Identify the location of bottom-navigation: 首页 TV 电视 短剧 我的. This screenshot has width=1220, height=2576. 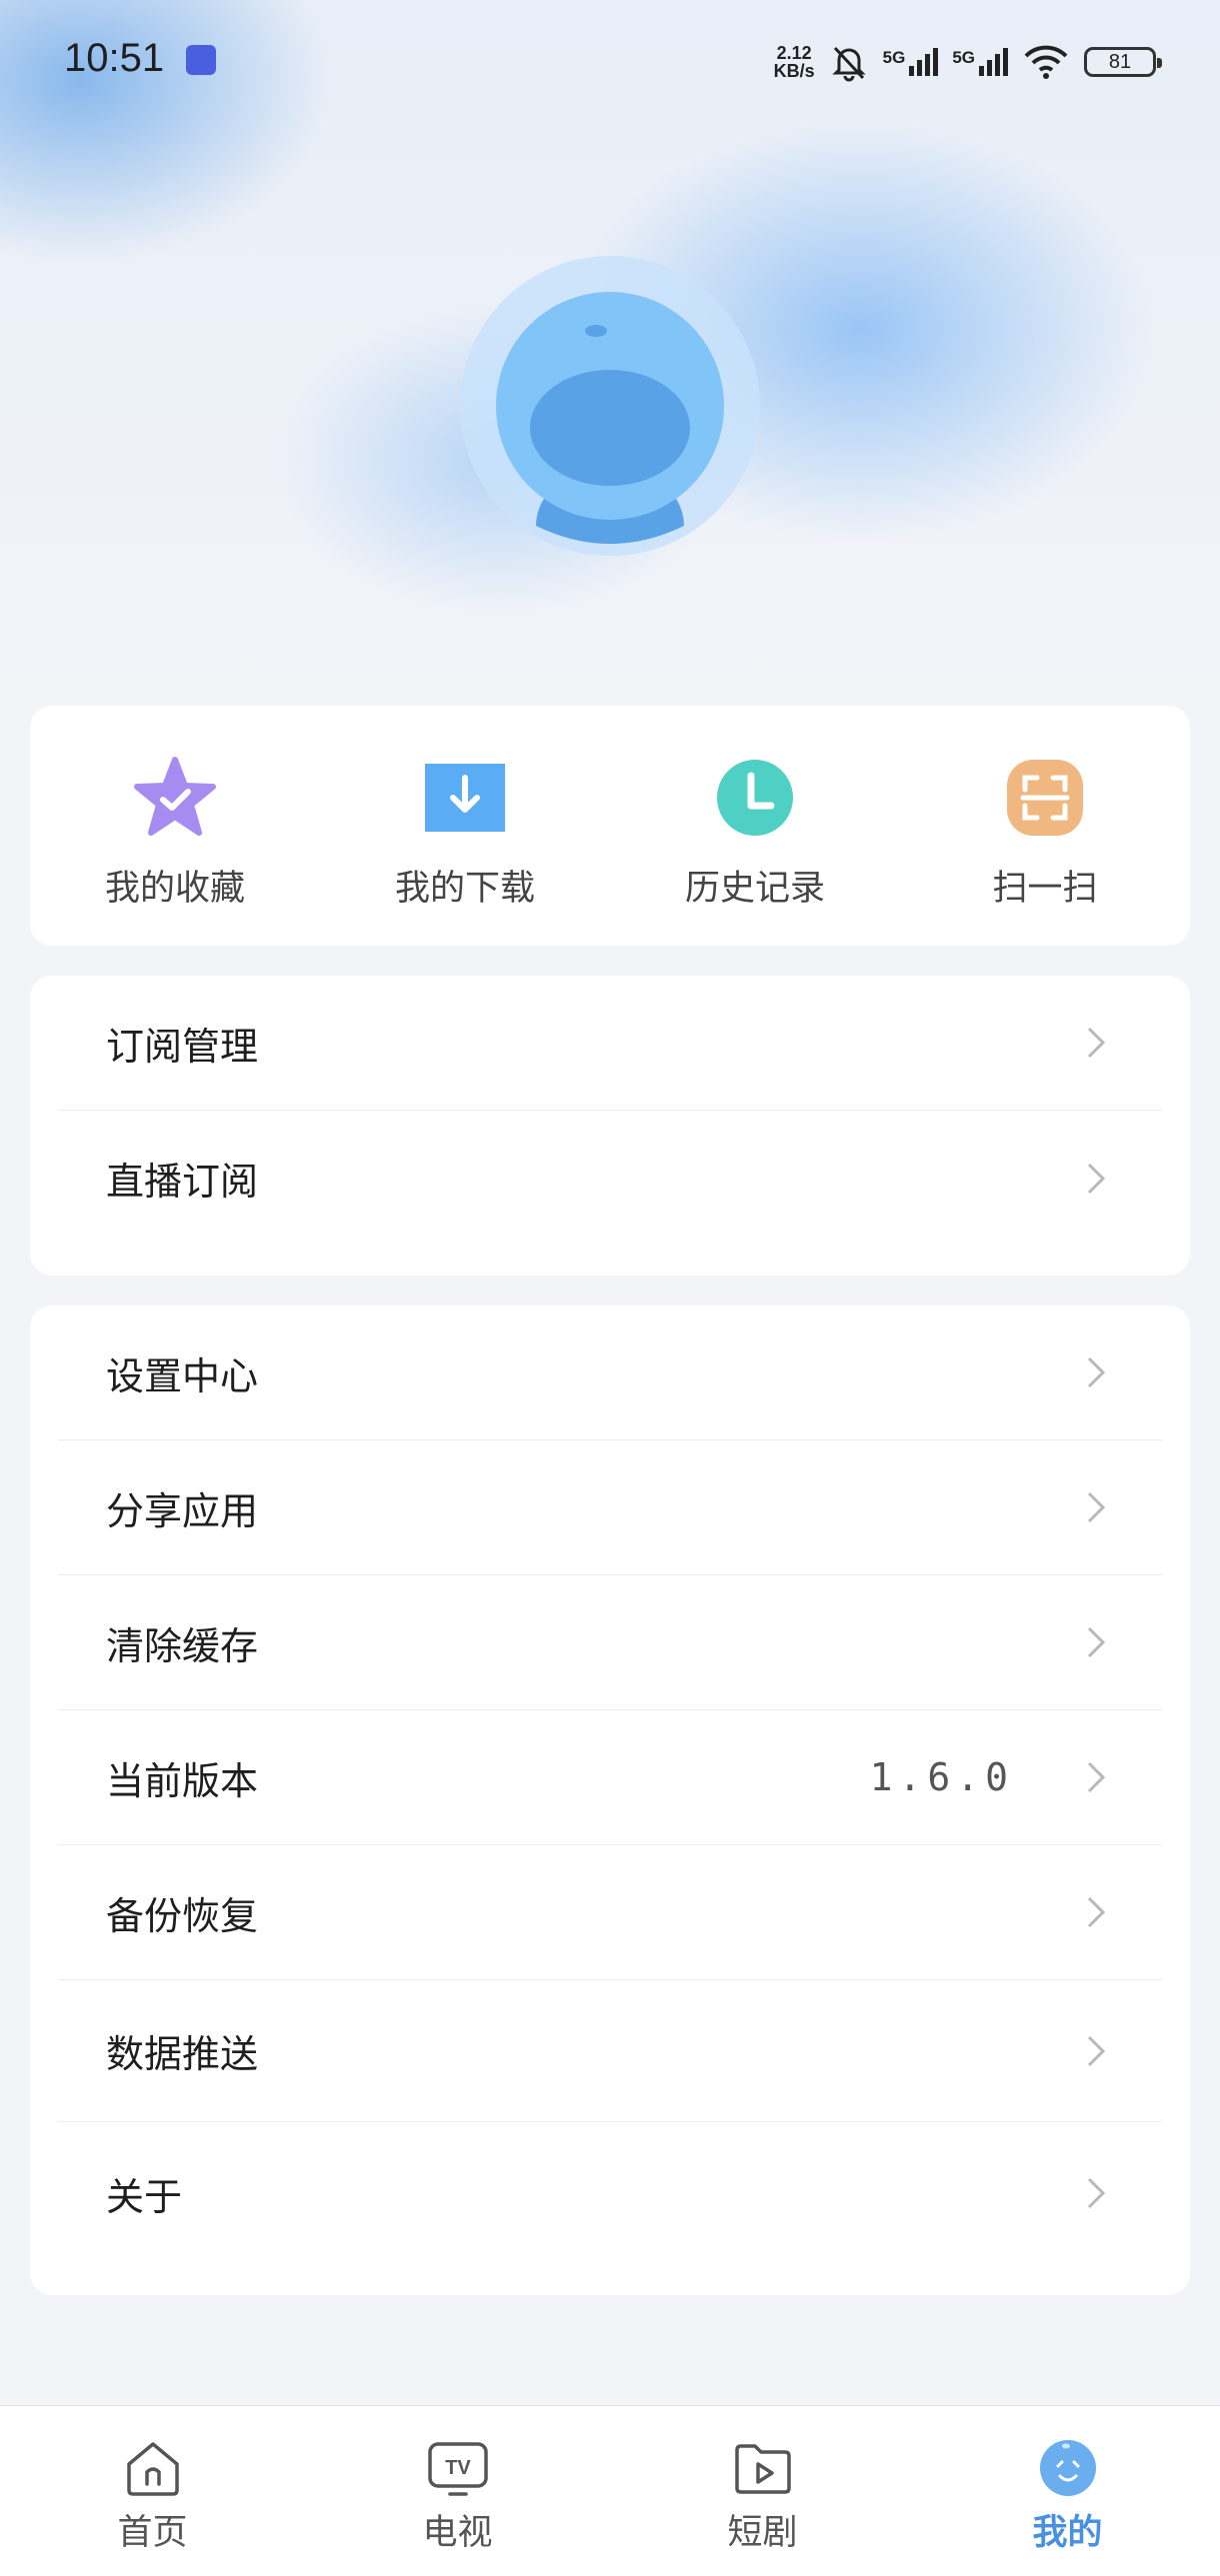
(610, 2490).